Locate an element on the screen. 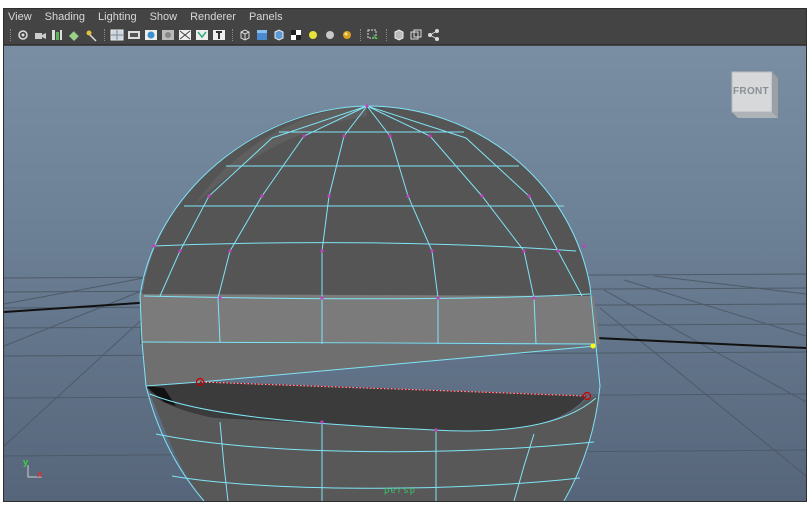 Image resolution: width=812 pixels, height=506 pixels. camera-name-label: persp is located at coordinates (400, 491).